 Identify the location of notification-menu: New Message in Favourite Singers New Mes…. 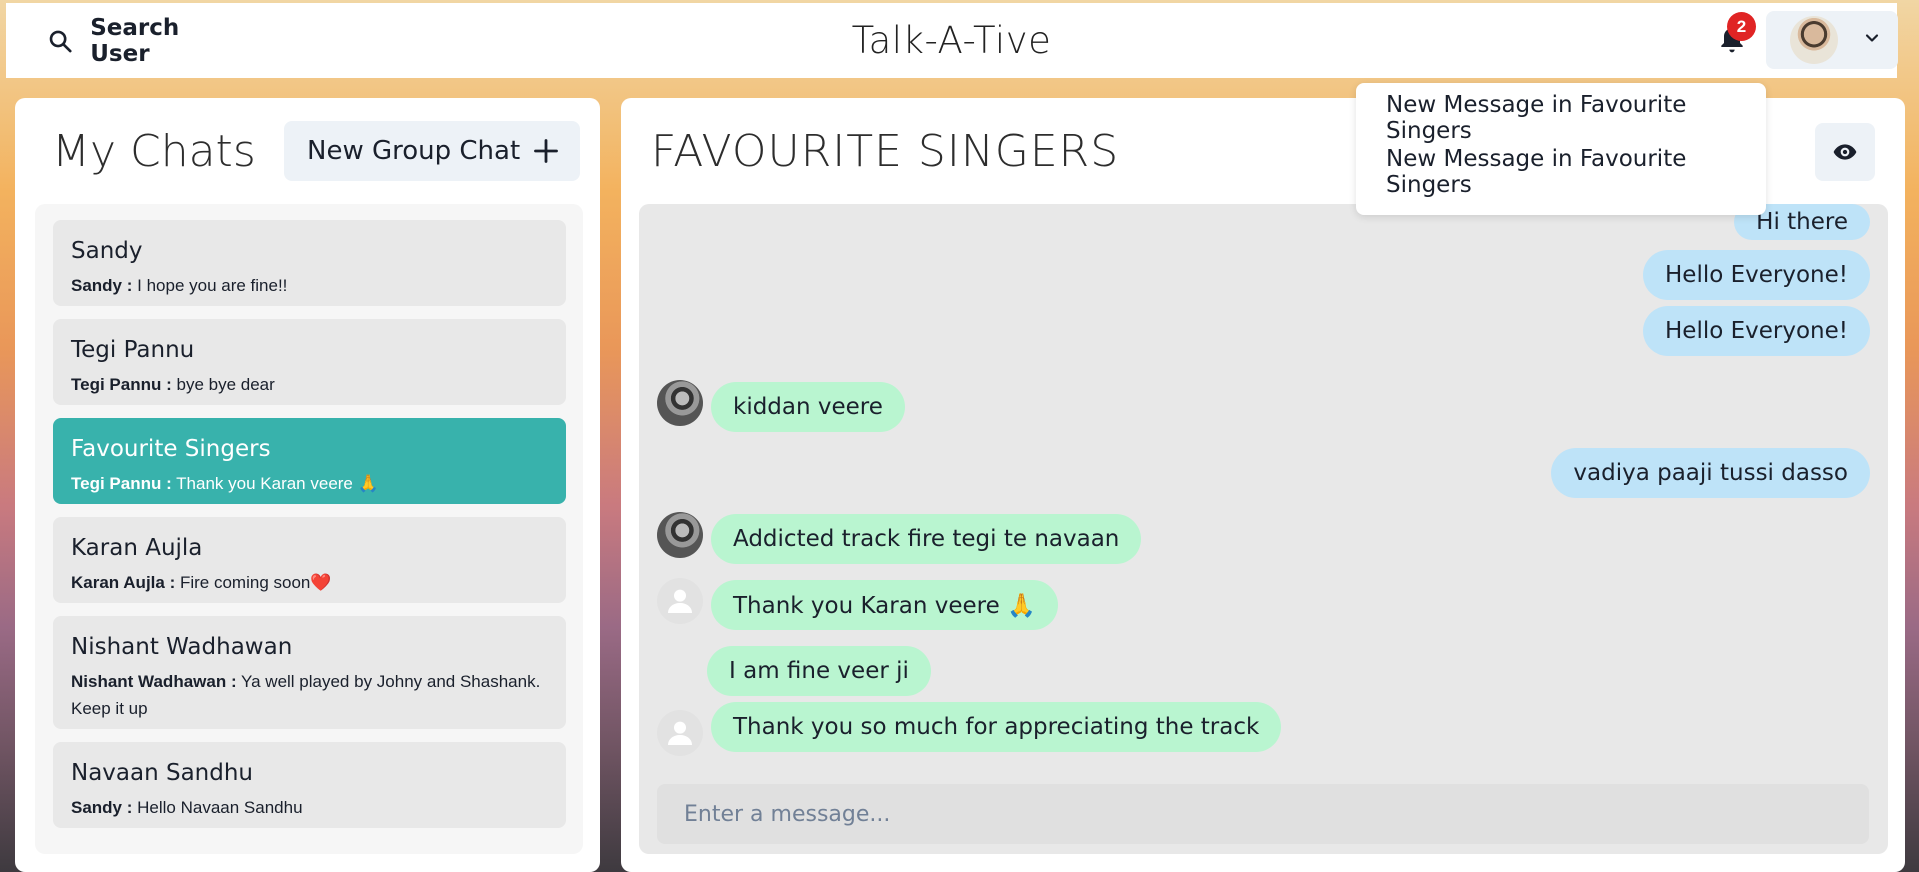
(1561, 149).